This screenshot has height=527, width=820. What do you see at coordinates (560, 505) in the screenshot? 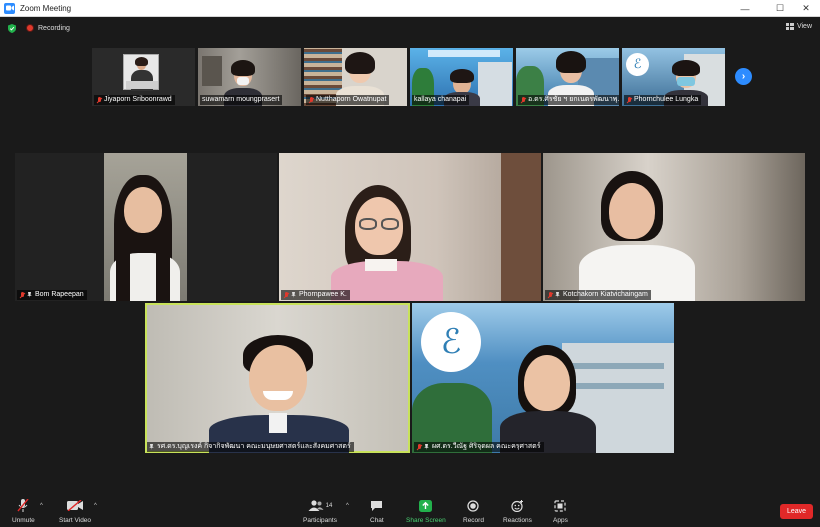
I see `apps-icon` at bounding box center [560, 505].